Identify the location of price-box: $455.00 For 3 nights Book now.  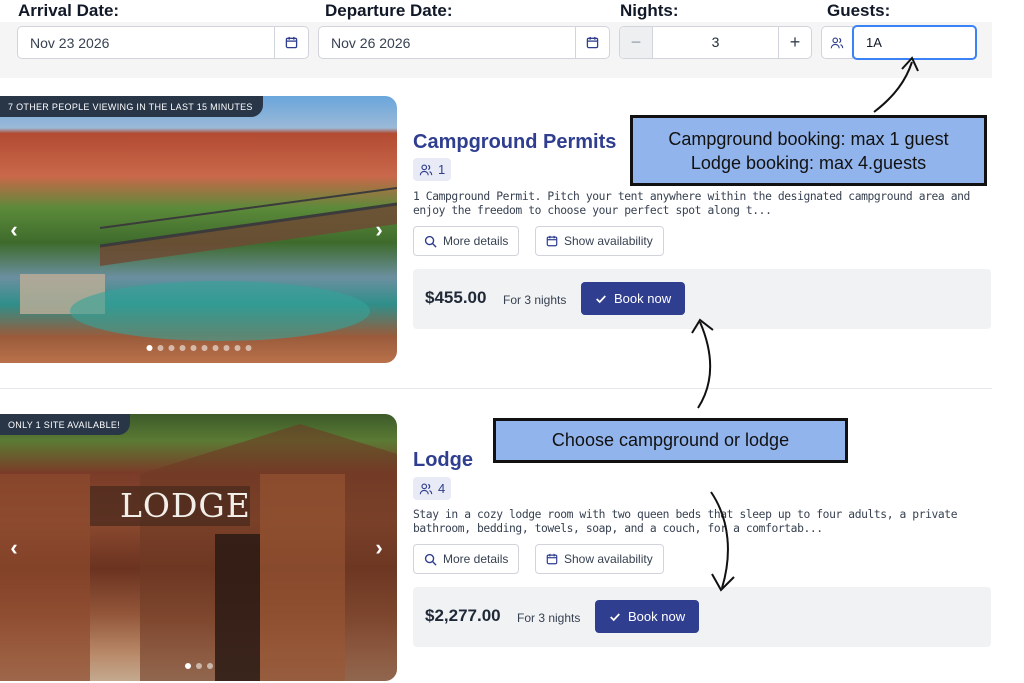
(702, 299).